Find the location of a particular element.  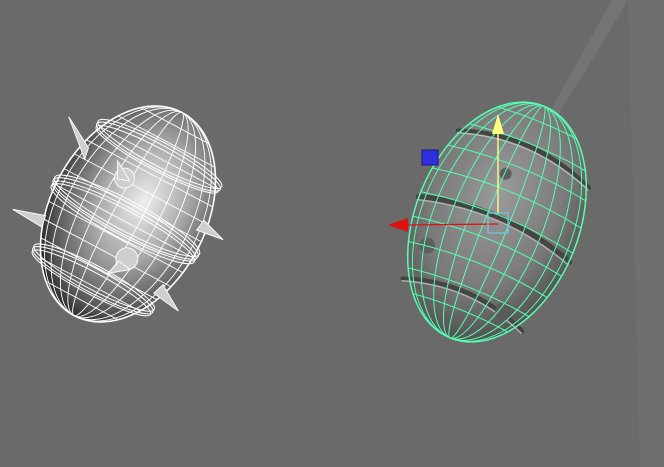

plane-move-handle is located at coordinates (430, 157).